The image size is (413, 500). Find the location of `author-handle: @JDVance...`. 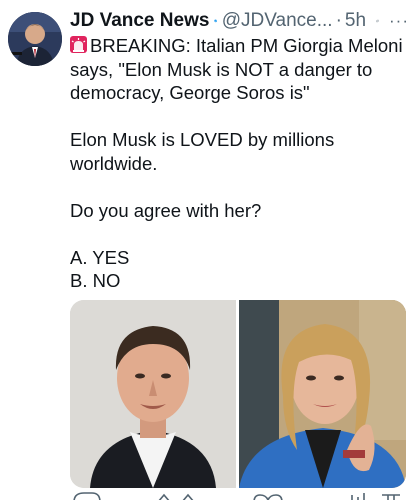

author-handle: @JDVance... is located at coordinates (277, 21).